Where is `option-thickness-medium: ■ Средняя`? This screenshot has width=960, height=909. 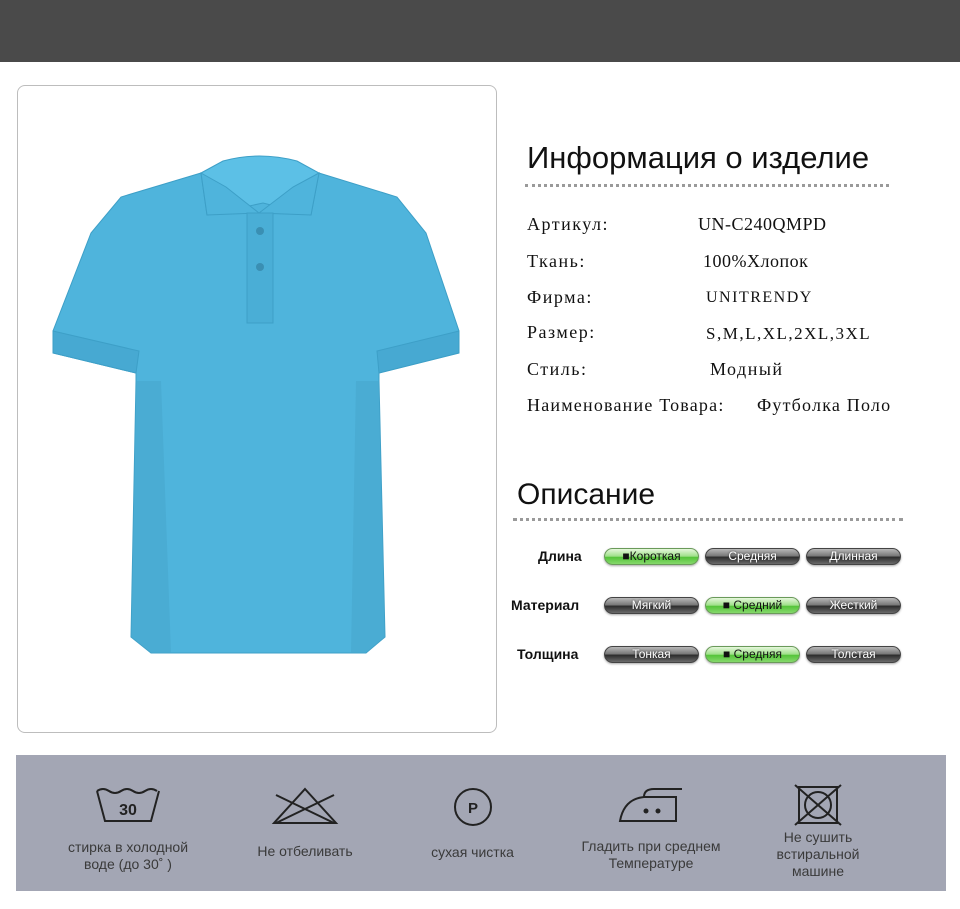 option-thickness-medium: ■ Средняя is located at coordinates (752, 654).